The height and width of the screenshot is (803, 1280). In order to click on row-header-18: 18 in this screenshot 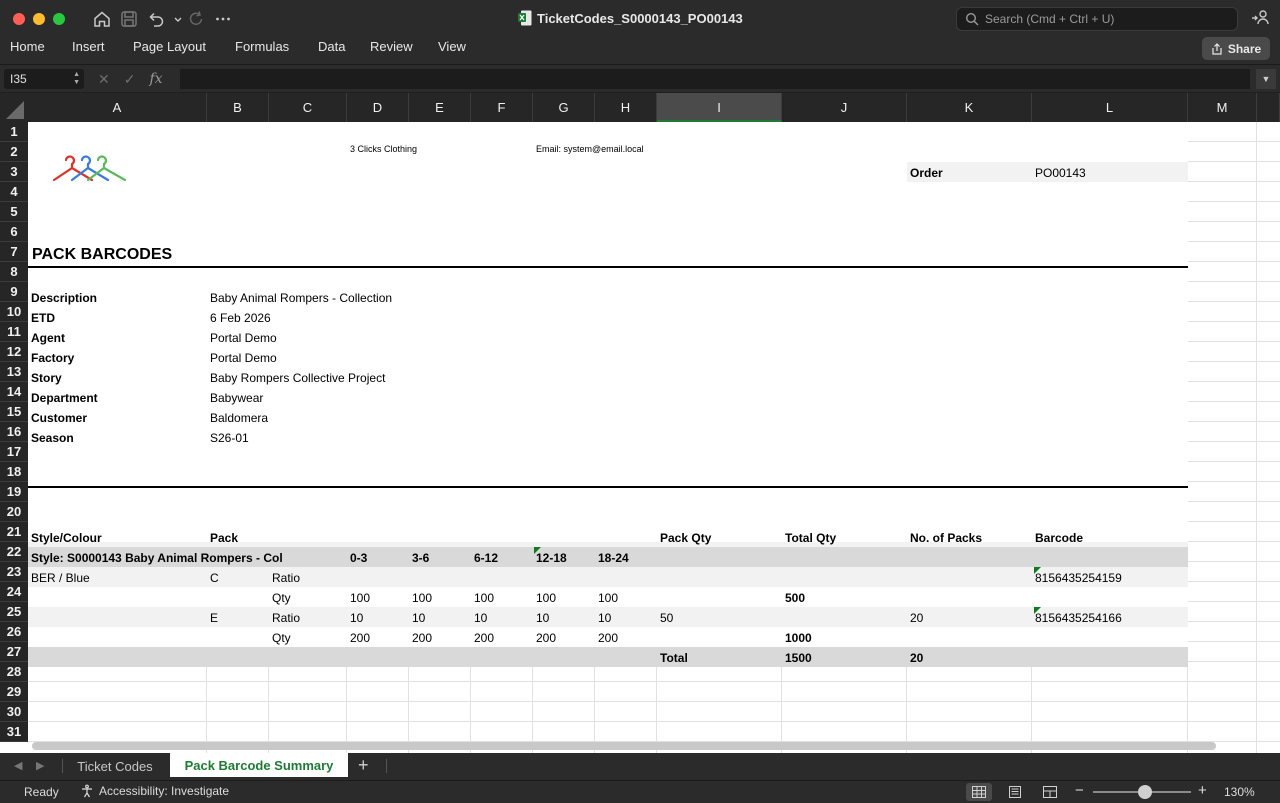, I will do `click(14, 472)`.